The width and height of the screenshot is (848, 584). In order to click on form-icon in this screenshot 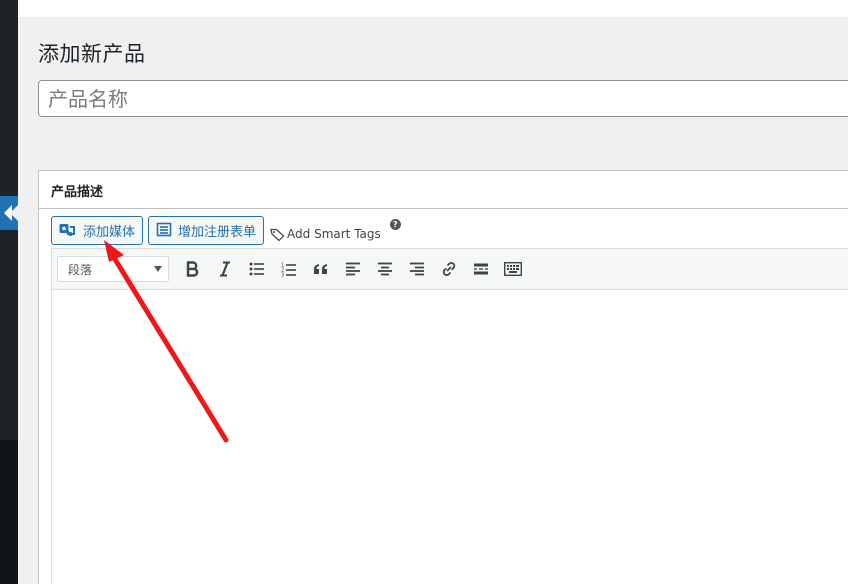, I will do `click(164, 230)`.